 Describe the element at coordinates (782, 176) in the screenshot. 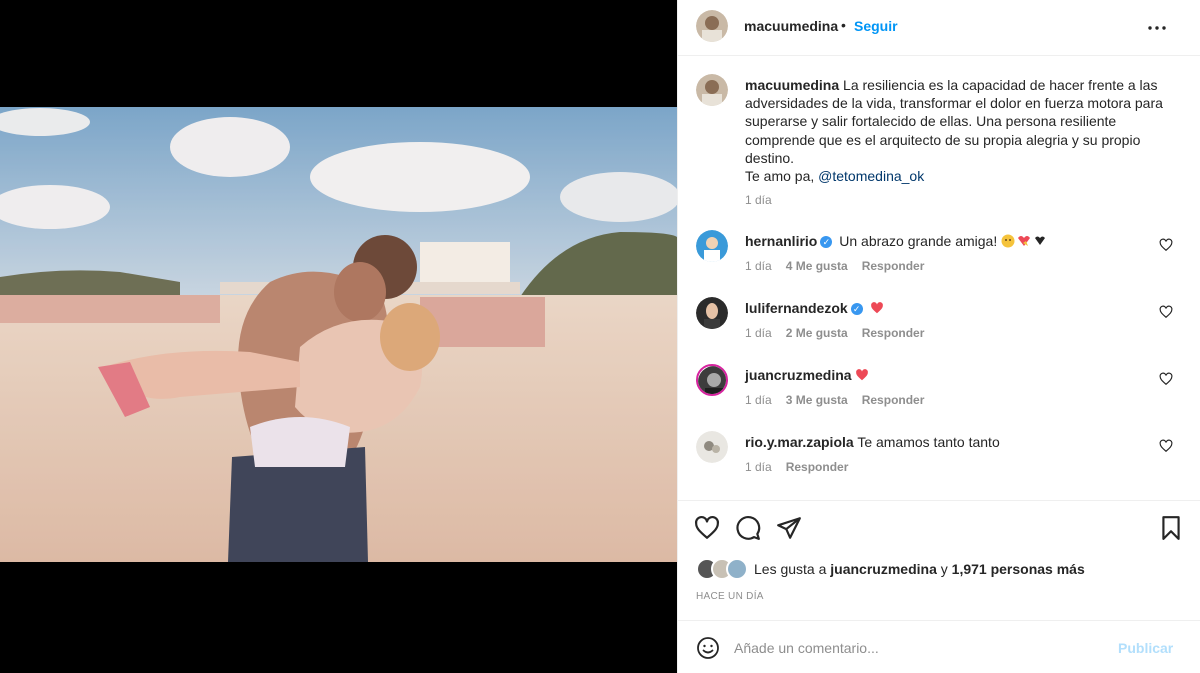

I see `caption-line2: Te amo pa,` at that location.